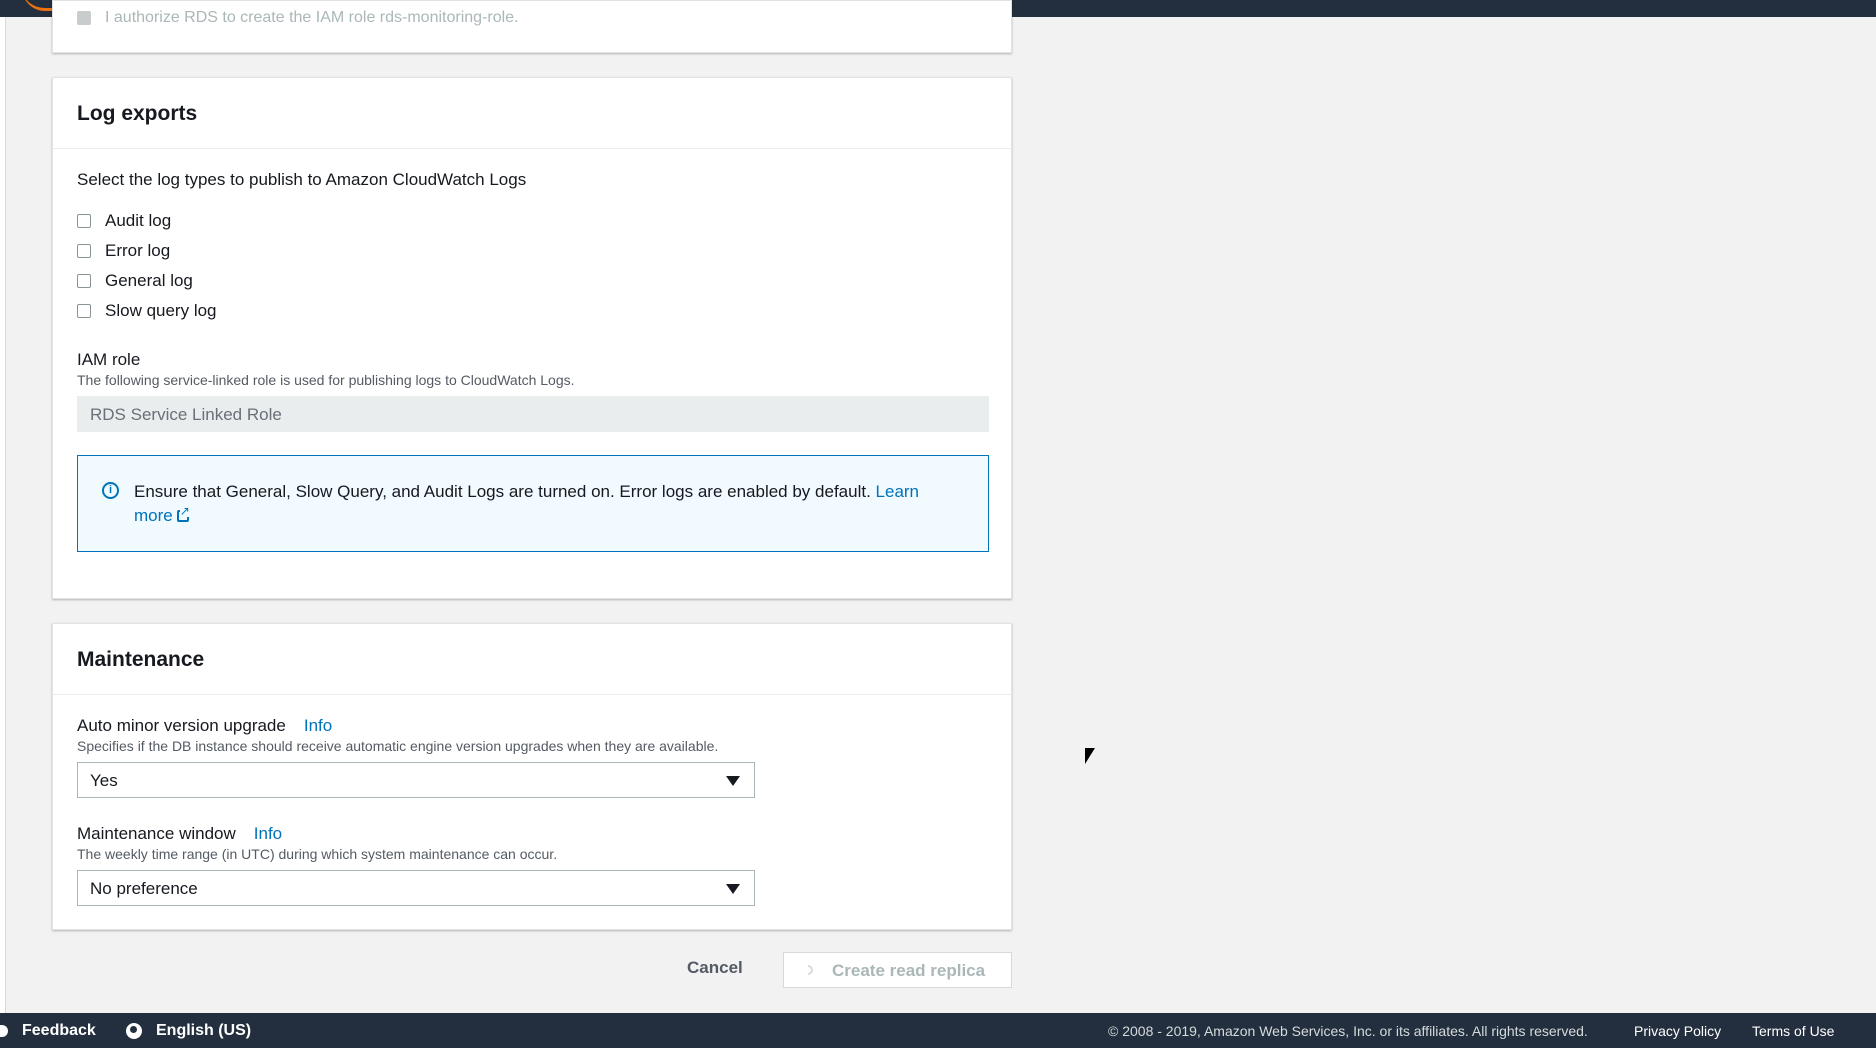  What do you see at coordinates (715, 968) in the screenshot?
I see `cancel-button: Cancel` at bounding box center [715, 968].